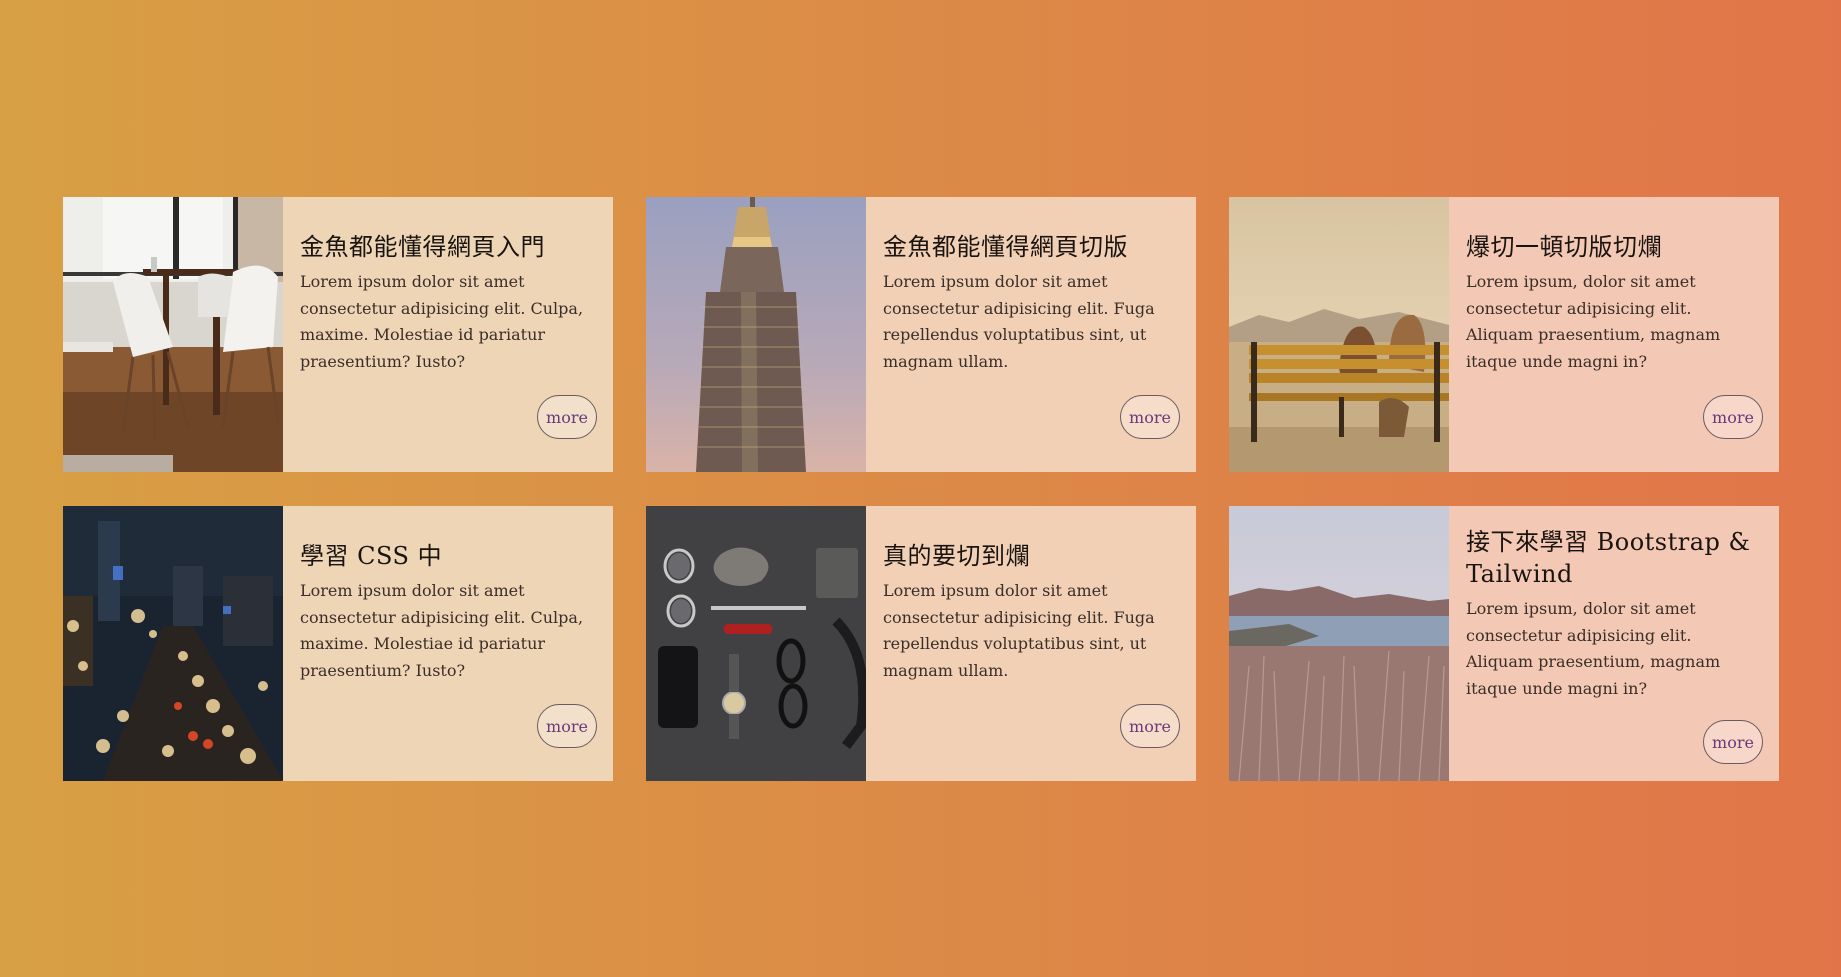  What do you see at coordinates (173, 334) in the screenshot?
I see `dining-room-photo` at bounding box center [173, 334].